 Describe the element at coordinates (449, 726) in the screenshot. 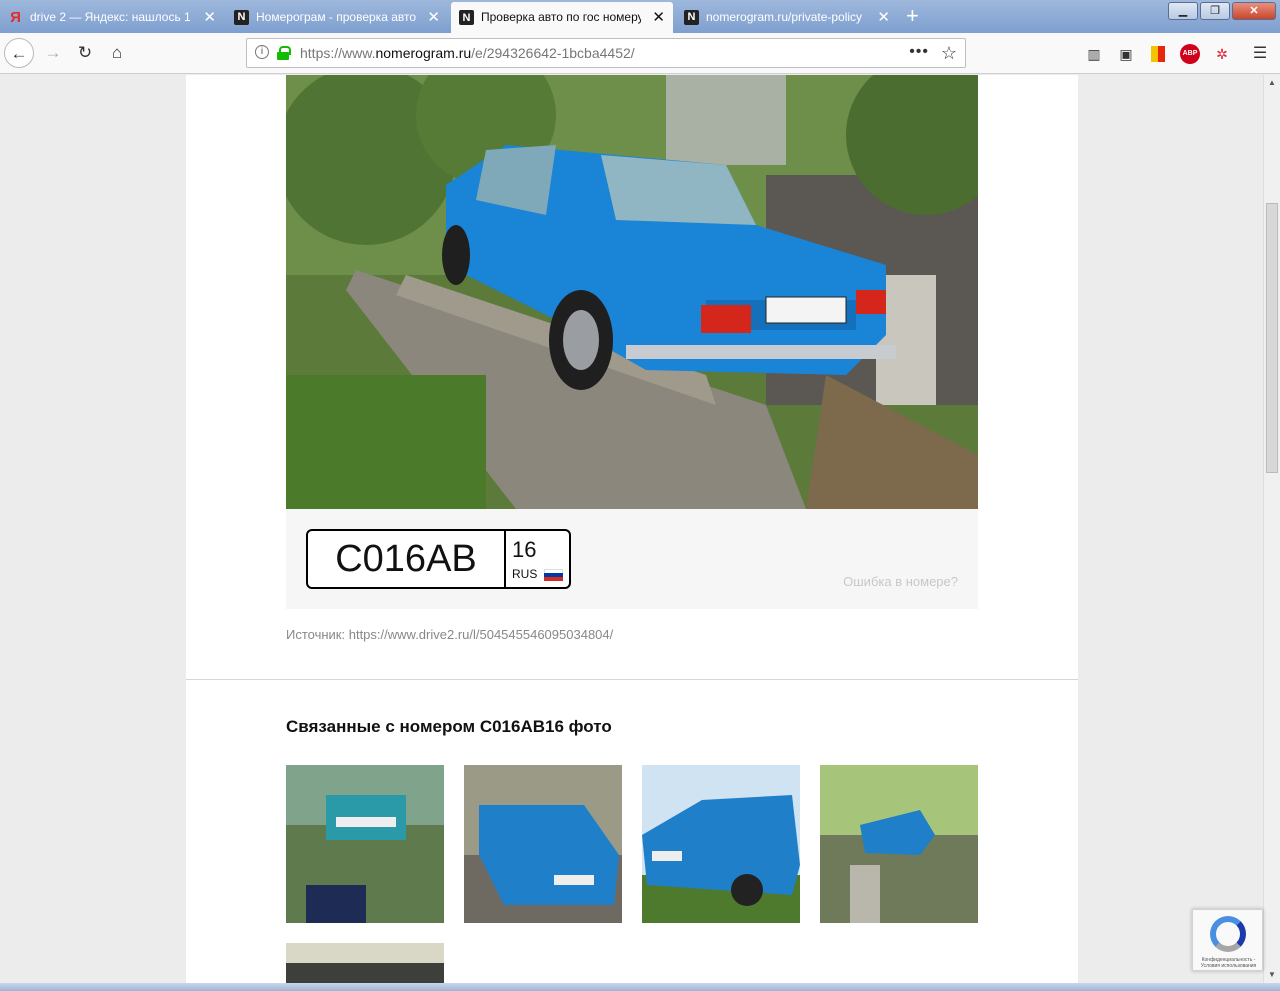

I see `related-photos-title: Связанные с номером С016АВ16 фото` at that location.